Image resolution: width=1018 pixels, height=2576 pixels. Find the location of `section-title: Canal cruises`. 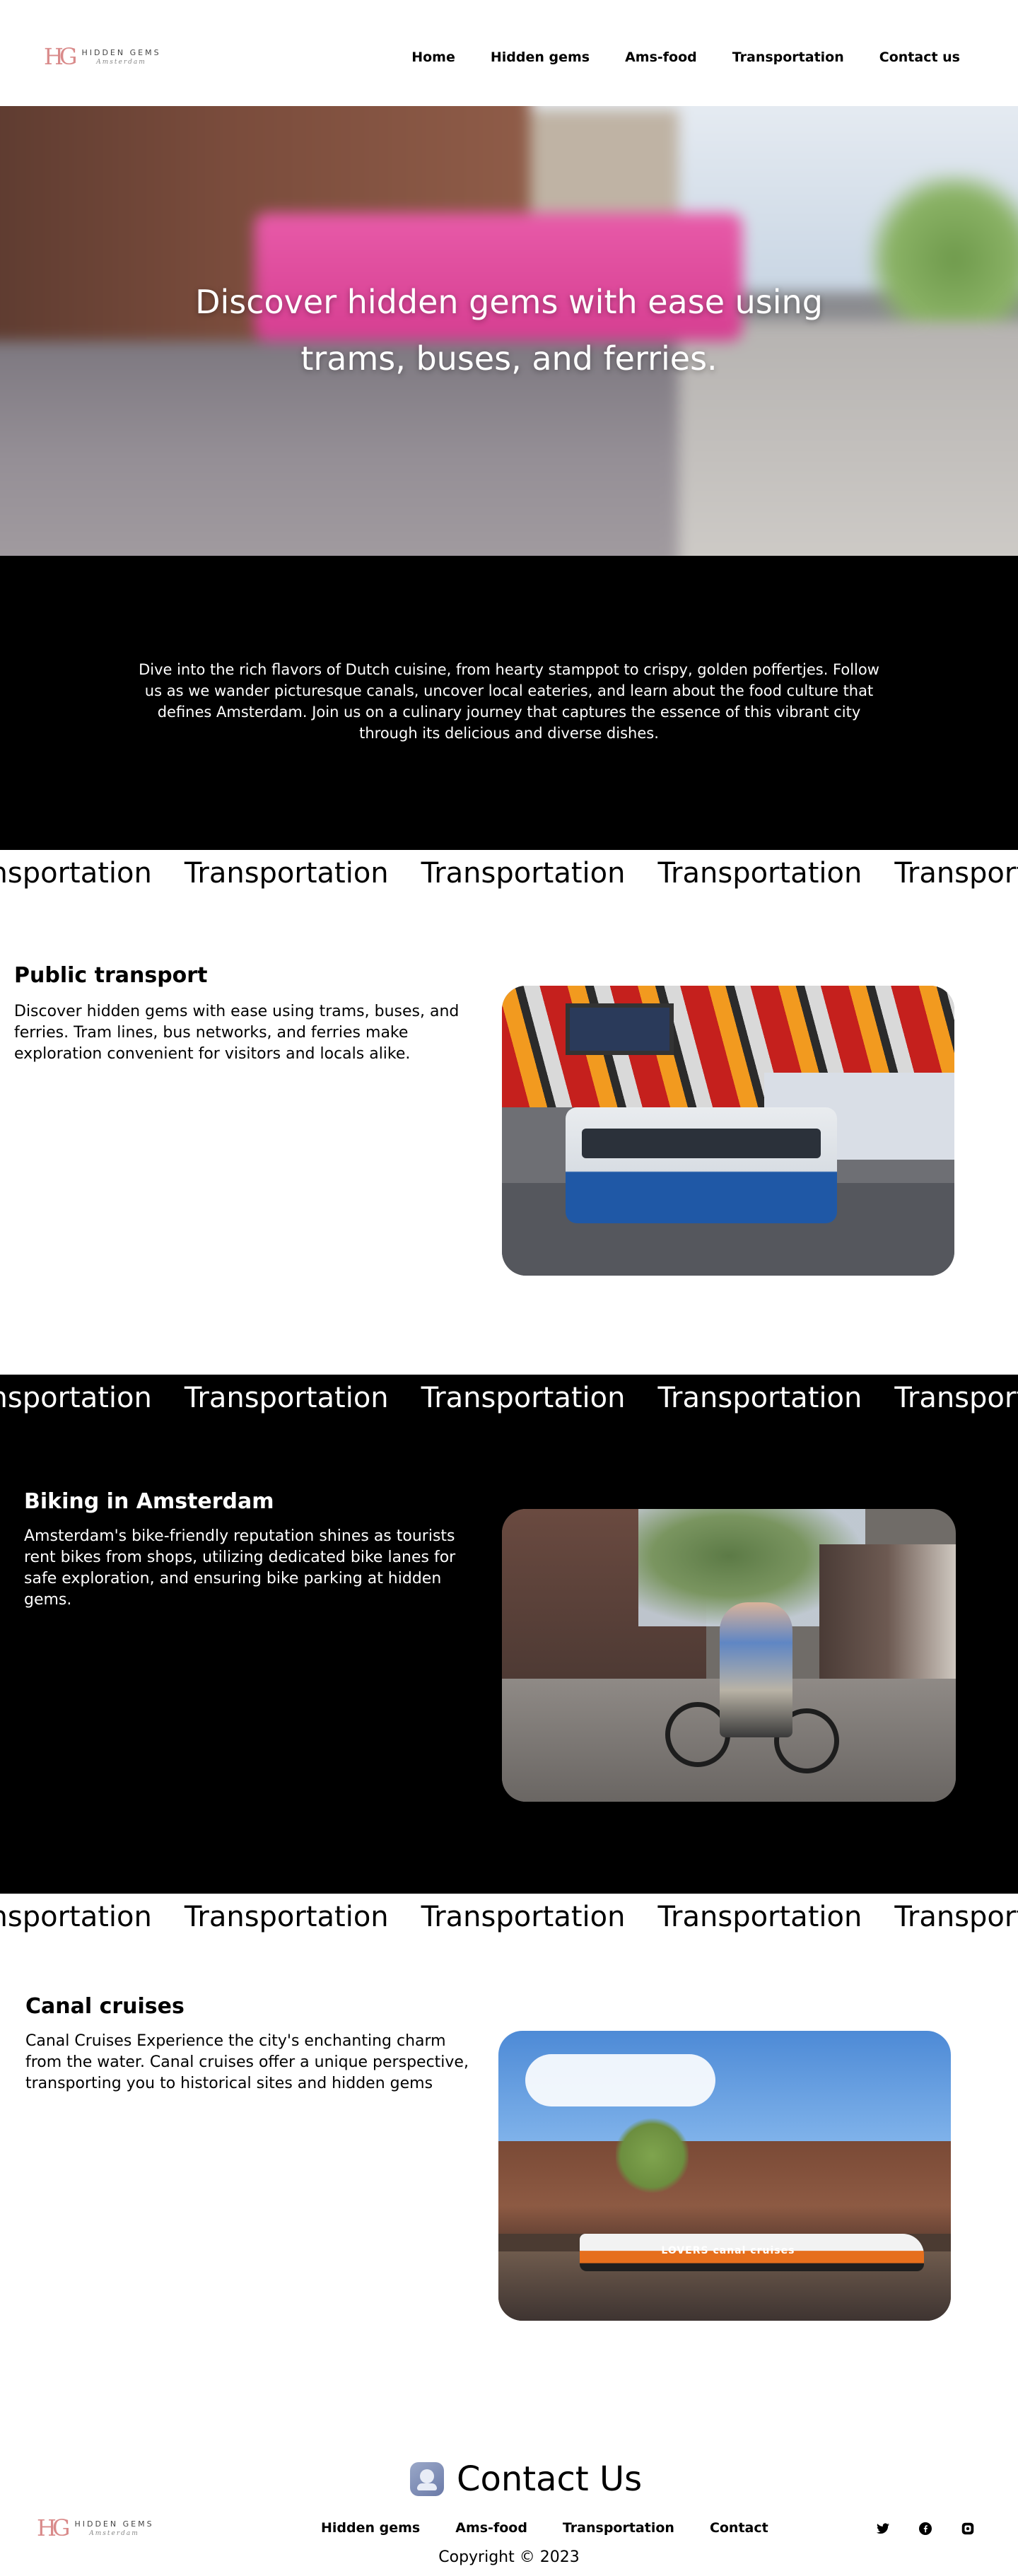

section-title: Canal cruises is located at coordinates (105, 2006).